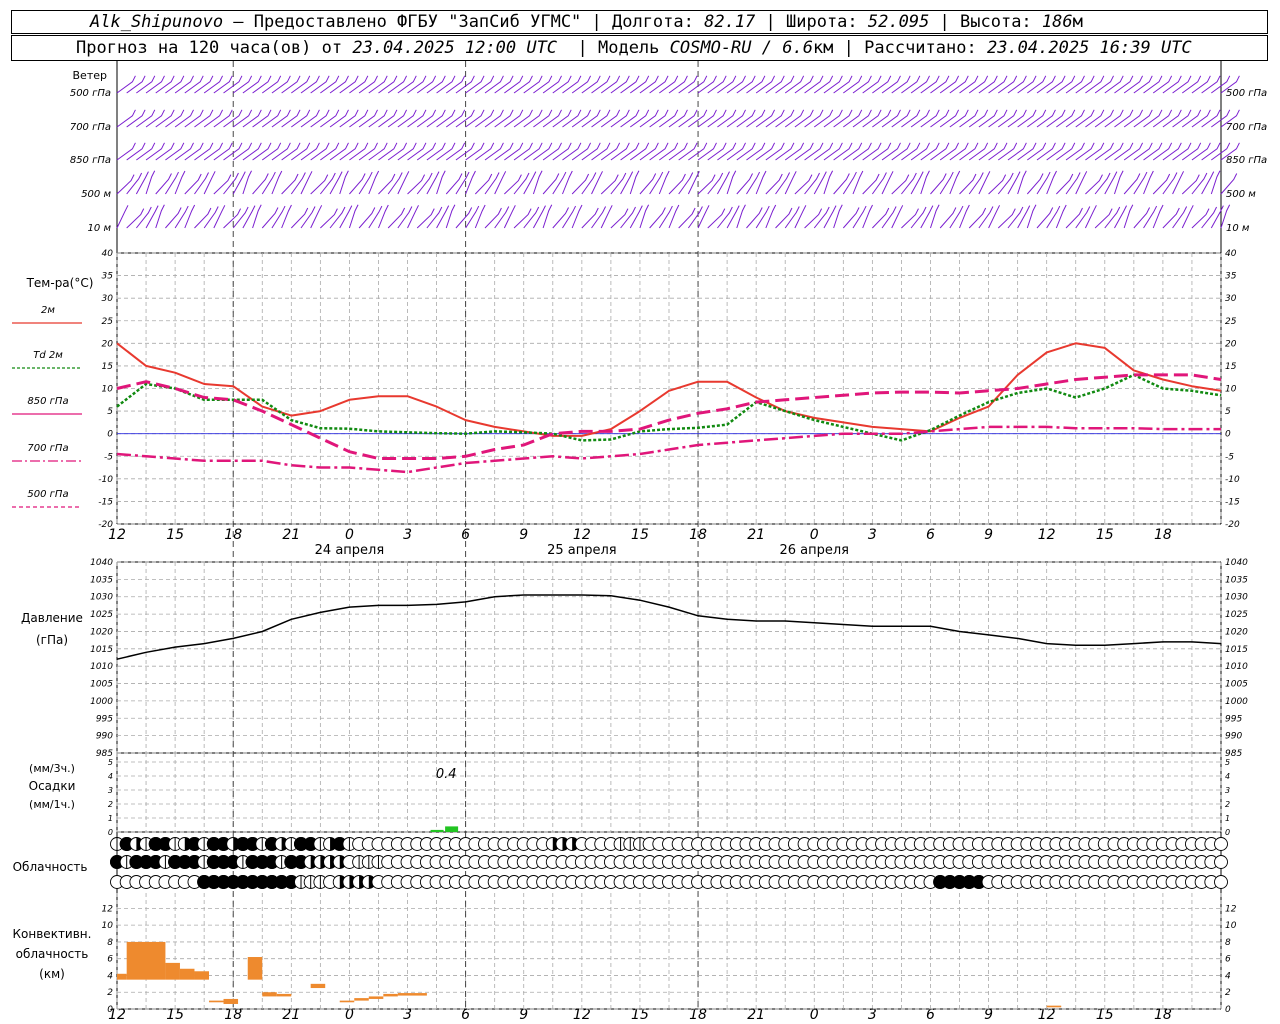  I want to click on conv-y-tick-left: 0, so click(110, 1010).